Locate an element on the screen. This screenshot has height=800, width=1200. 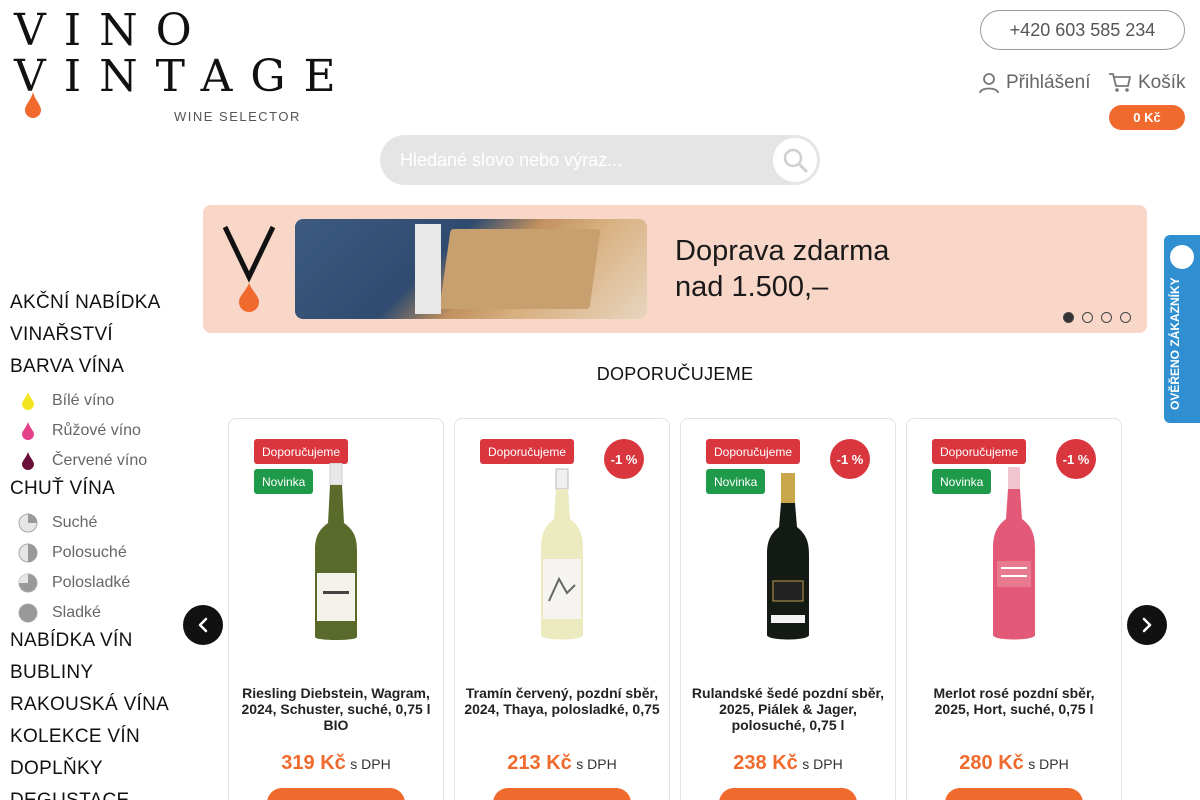
nav-polosladke-label: Polosladké is located at coordinates (91, 582).